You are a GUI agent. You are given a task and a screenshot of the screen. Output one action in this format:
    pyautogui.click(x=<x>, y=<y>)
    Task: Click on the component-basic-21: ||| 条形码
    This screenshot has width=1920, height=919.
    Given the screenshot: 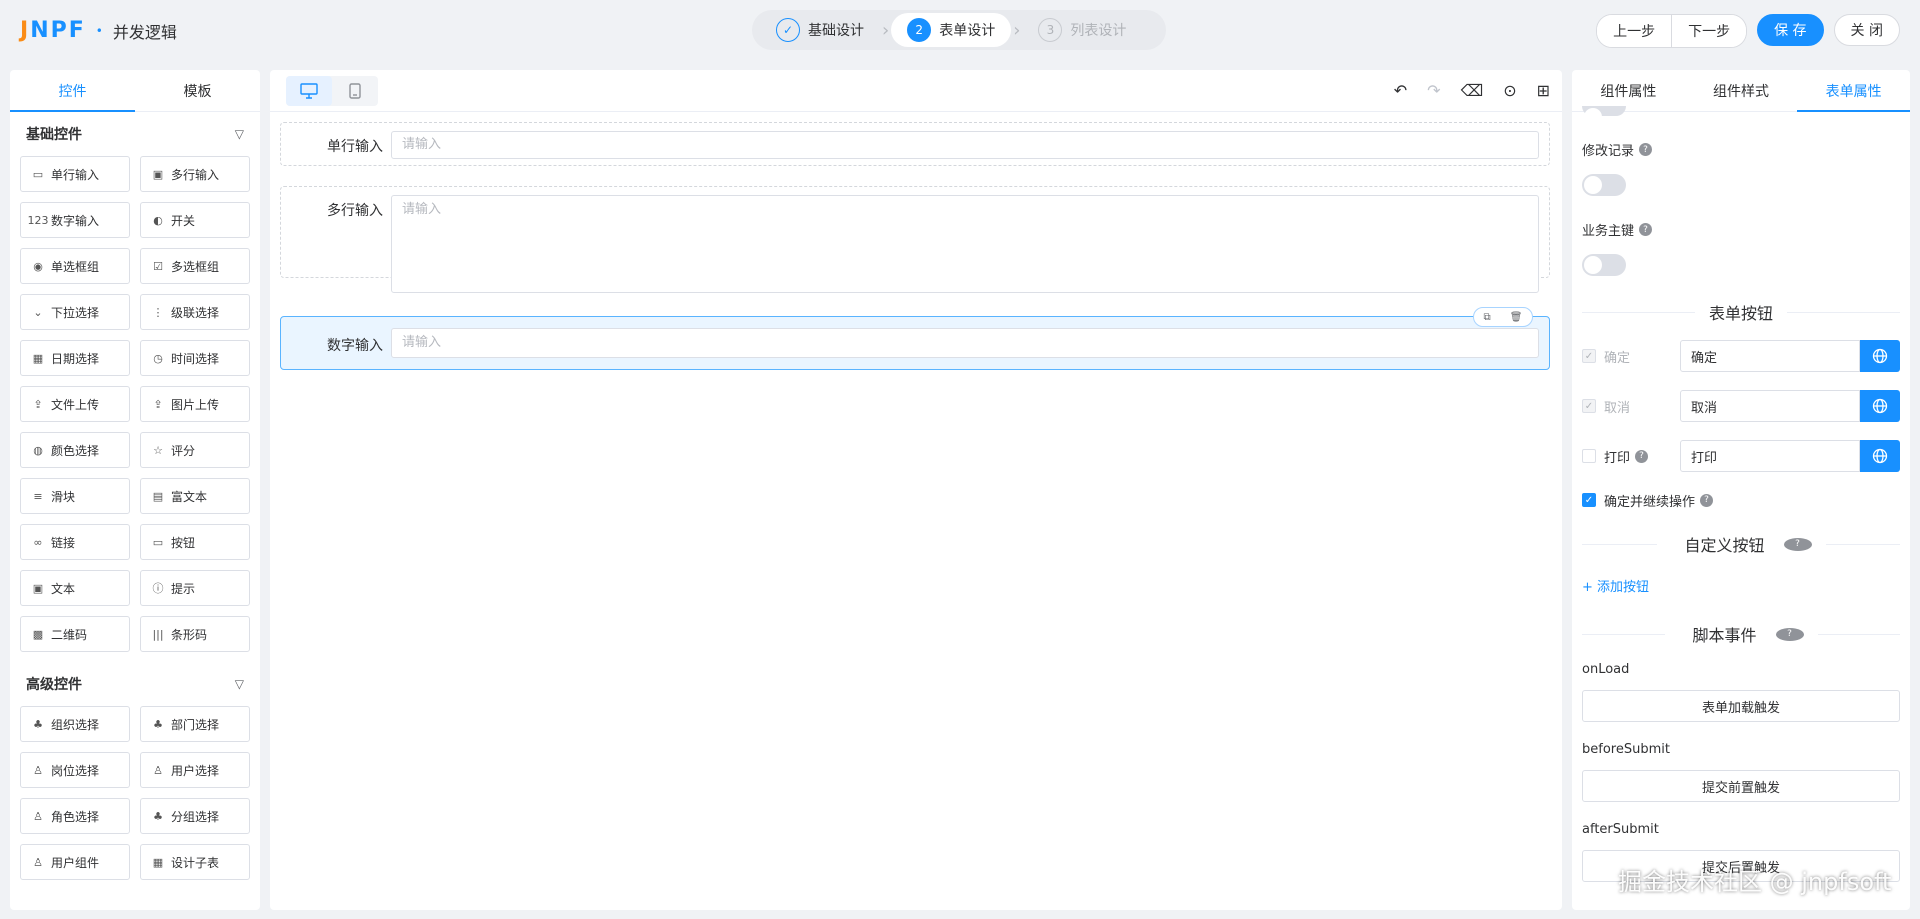 What is the action you would take?
    pyautogui.click(x=195, y=634)
    